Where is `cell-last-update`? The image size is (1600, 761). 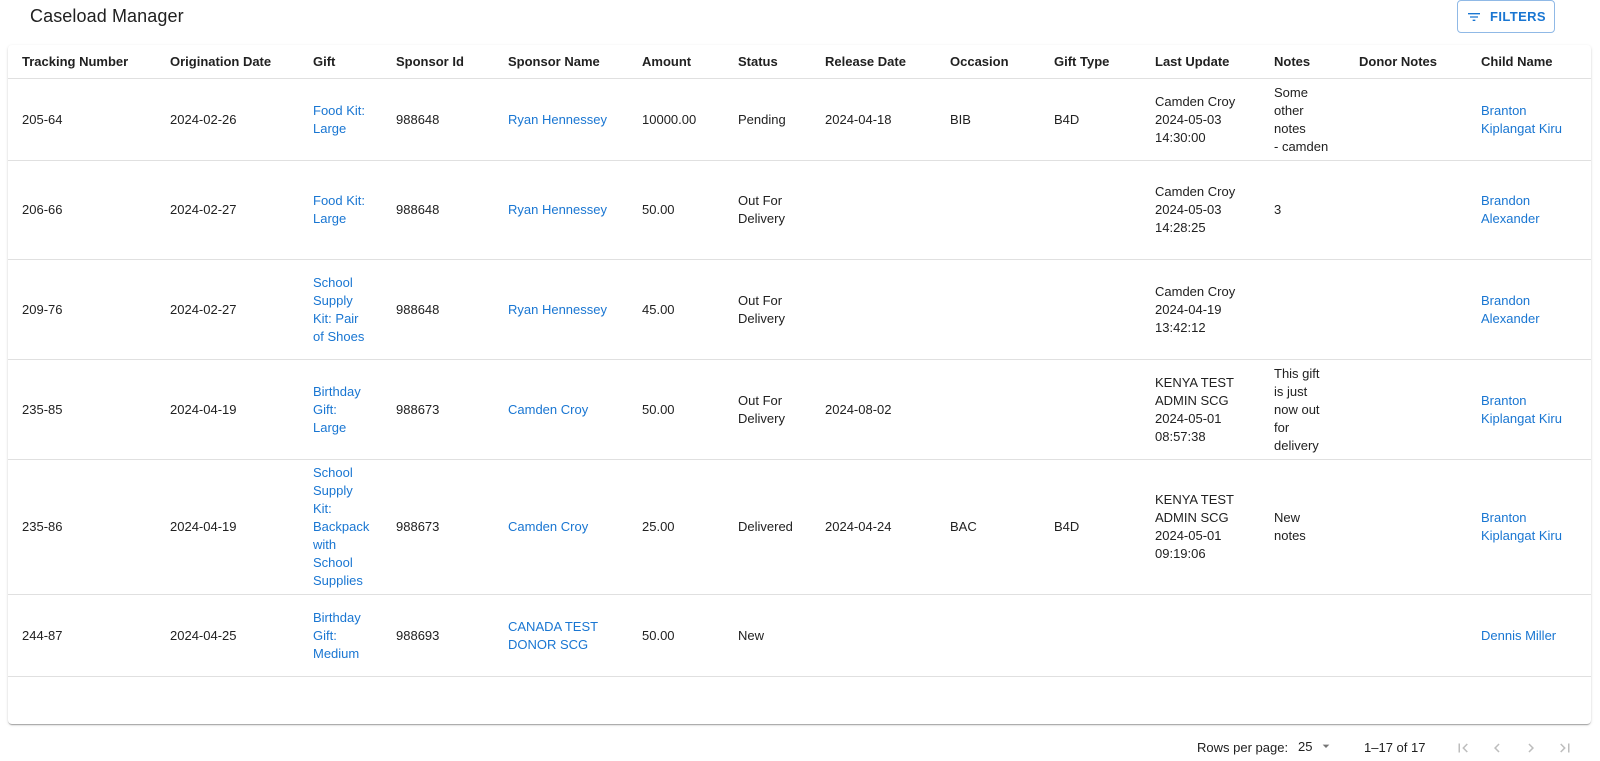 cell-last-update is located at coordinates (1211, 635).